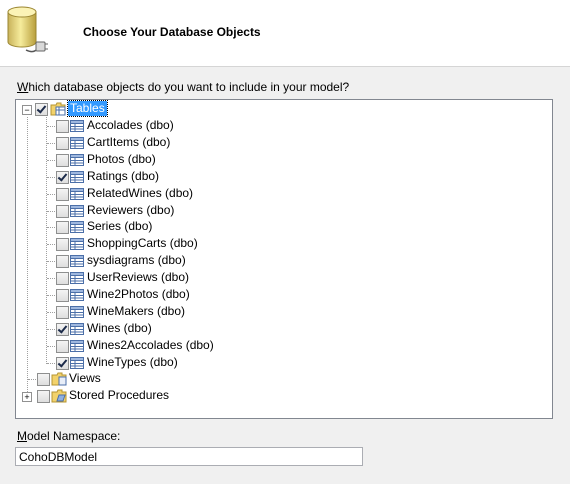  I want to click on tree-node-tables: − Tables, so click(284, 109).